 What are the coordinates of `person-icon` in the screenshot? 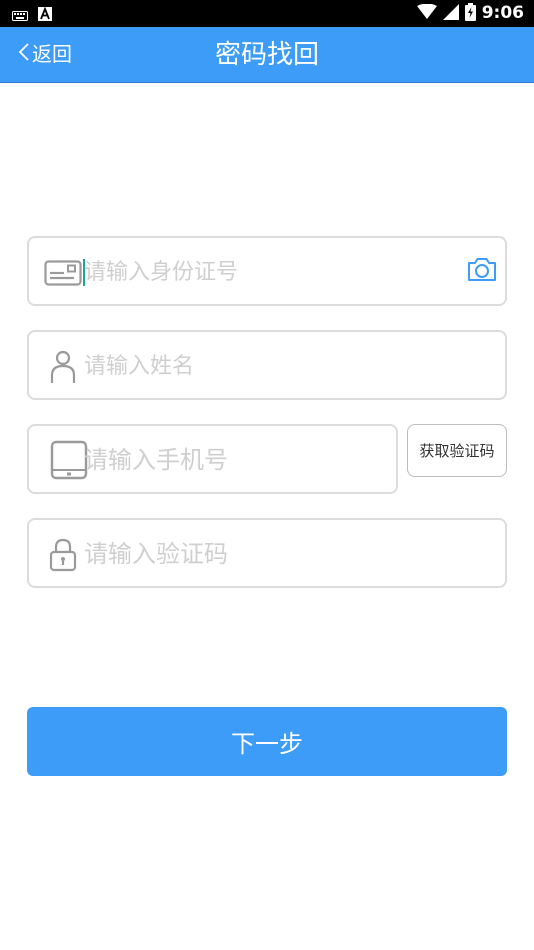 It's located at (63, 367).